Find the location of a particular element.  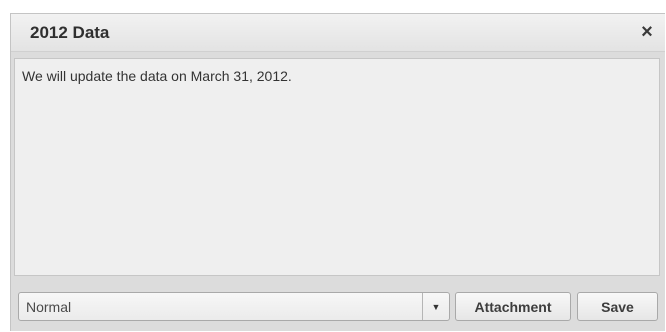

close-icon: × is located at coordinates (647, 32).